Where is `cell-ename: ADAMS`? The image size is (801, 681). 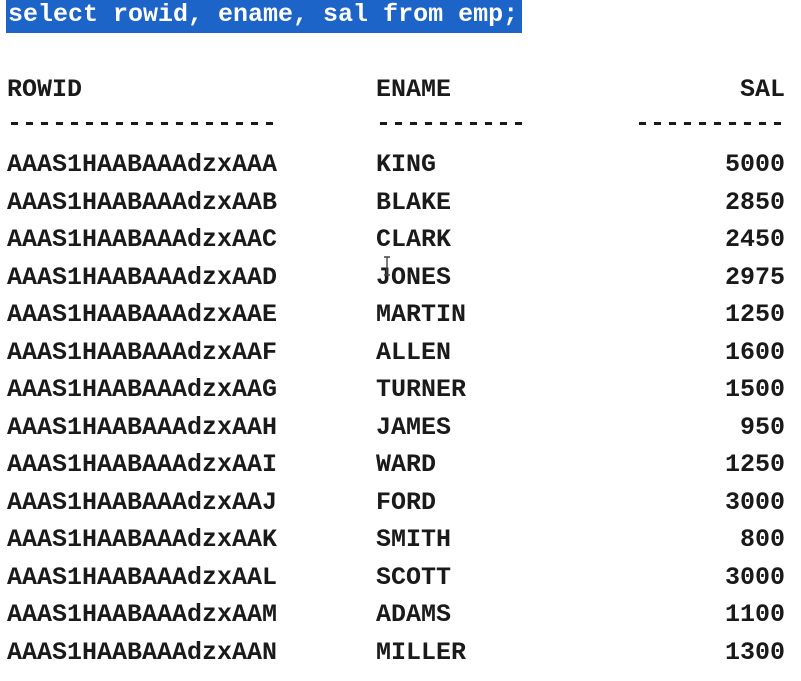
cell-ename: ADAMS is located at coordinates (414, 614).